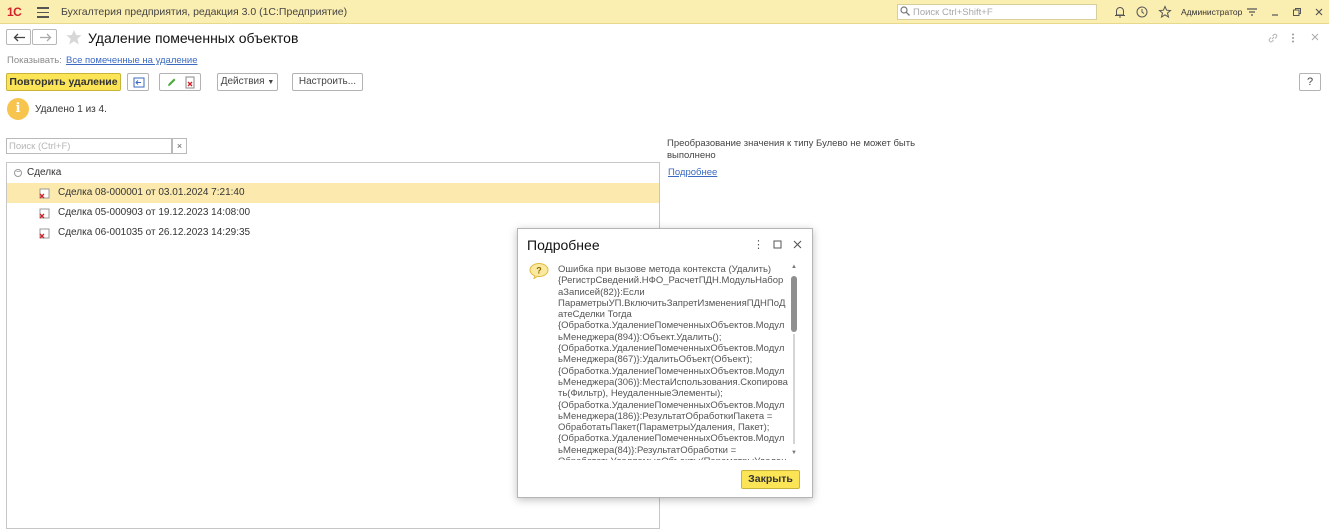  I want to click on actions-menu-button: Действия ▼, so click(247, 82).